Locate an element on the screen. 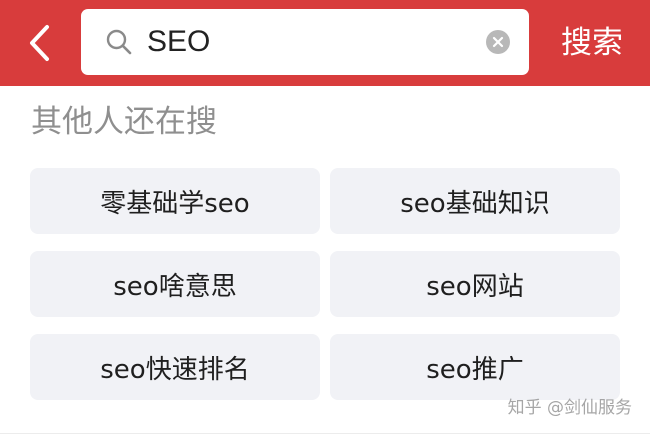 The image size is (650, 439). search-icon is located at coordinates (119, 42).